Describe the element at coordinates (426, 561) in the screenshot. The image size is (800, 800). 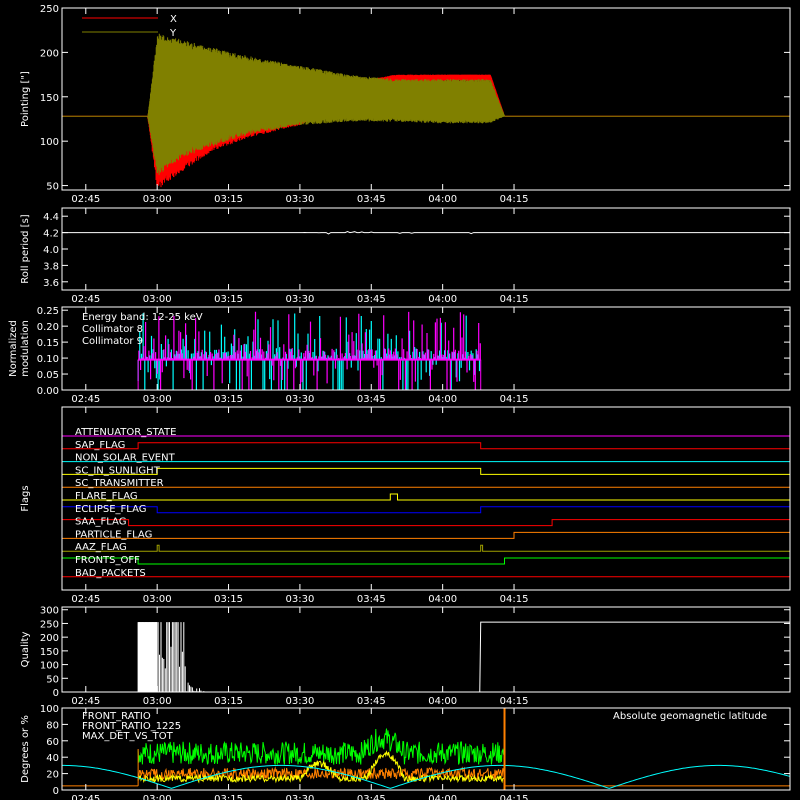
I see `flag-line-fronts-off` at that location.